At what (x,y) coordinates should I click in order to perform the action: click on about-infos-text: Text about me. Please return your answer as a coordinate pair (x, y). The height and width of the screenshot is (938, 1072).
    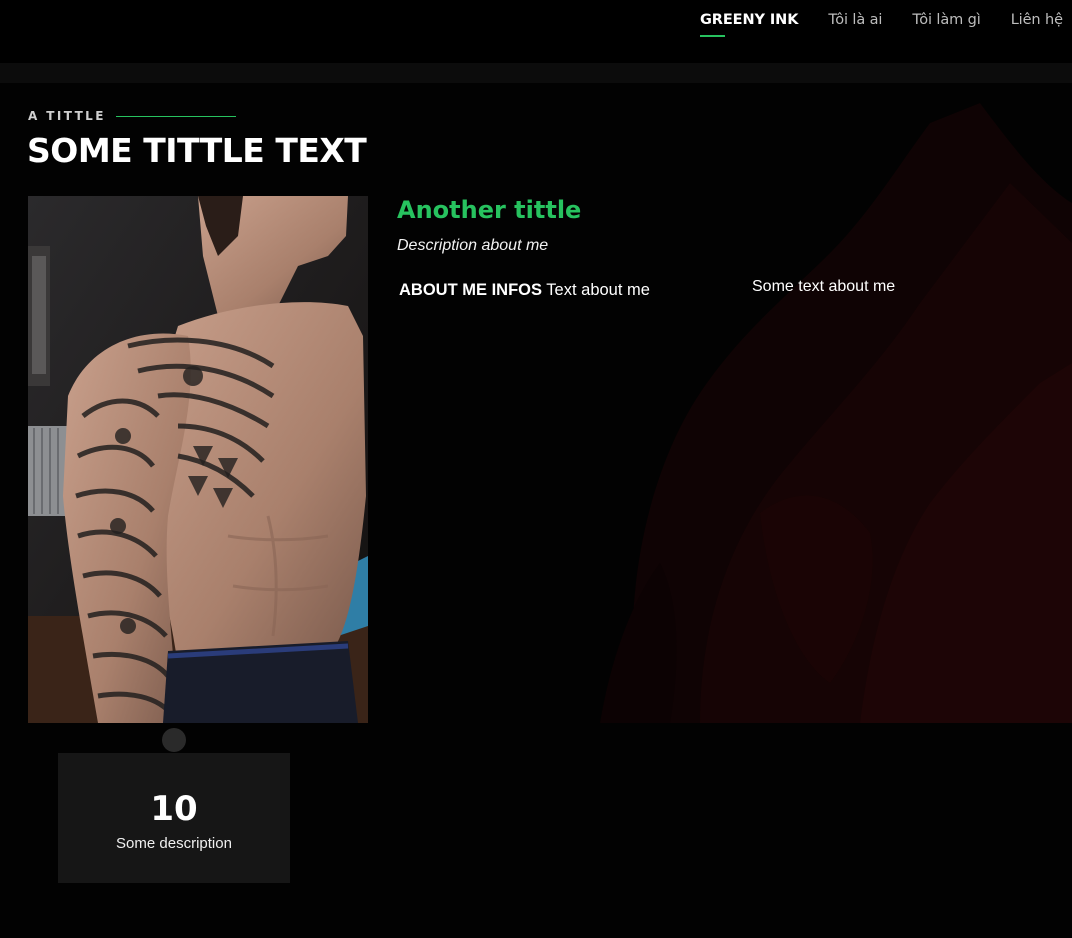
    Looking at the image, I should click on (598, 290).